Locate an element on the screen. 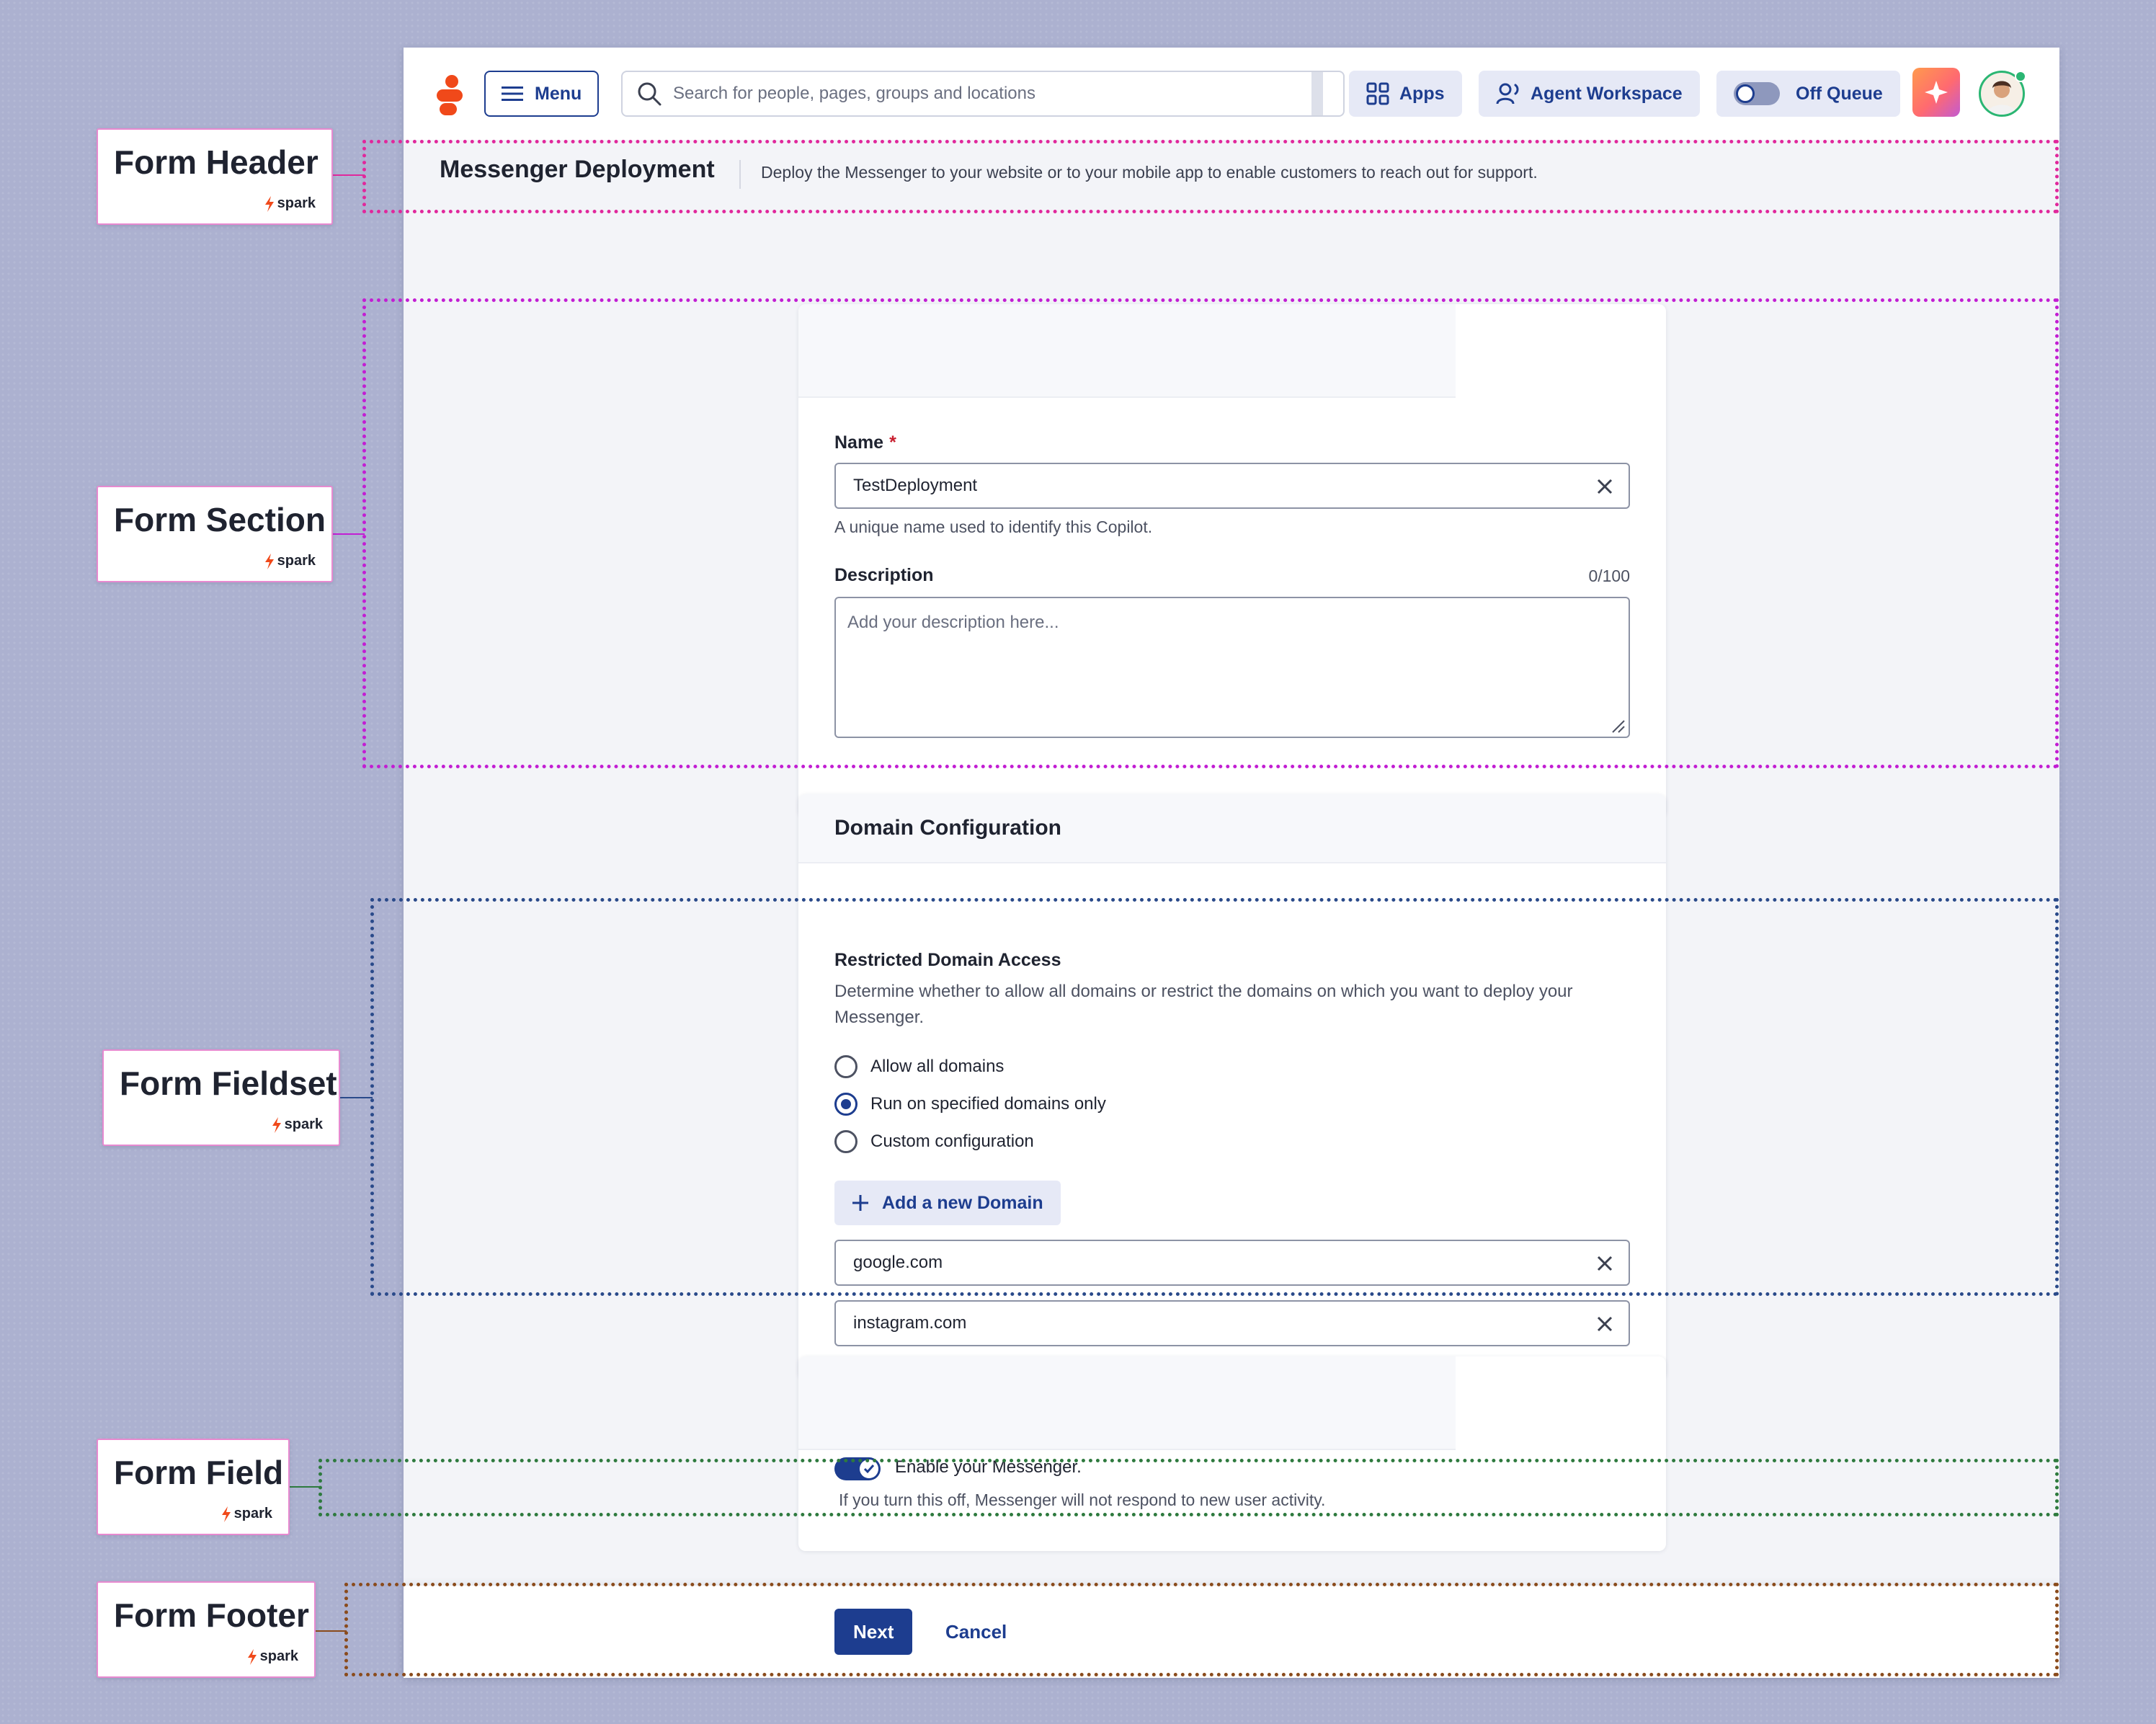 This screenshot has height=1724, width=2156. logo is located at coordinates (450, 95).